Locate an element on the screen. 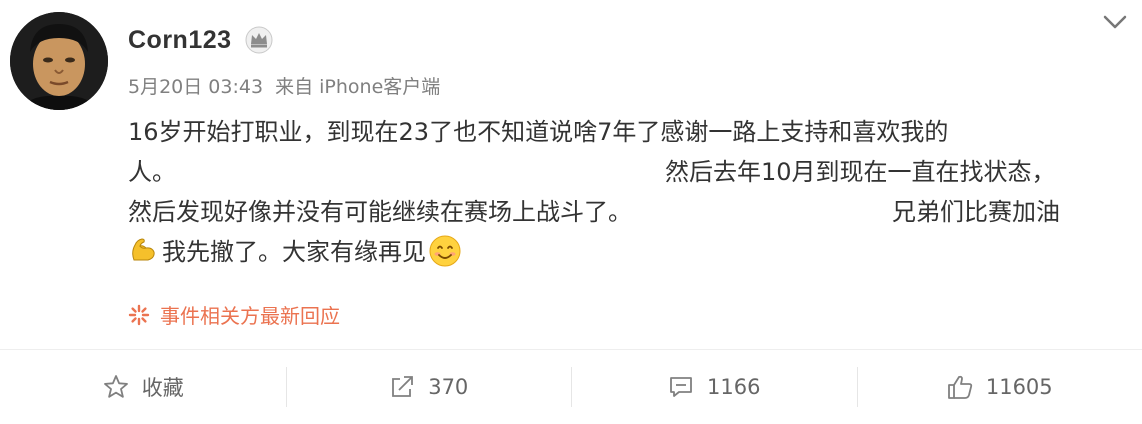 This screenshot has height=424, width=1142. text-line-3a: 然后发现好像并没有可能继续在赛场上战斗了。 is located at coordinates (380, 212).